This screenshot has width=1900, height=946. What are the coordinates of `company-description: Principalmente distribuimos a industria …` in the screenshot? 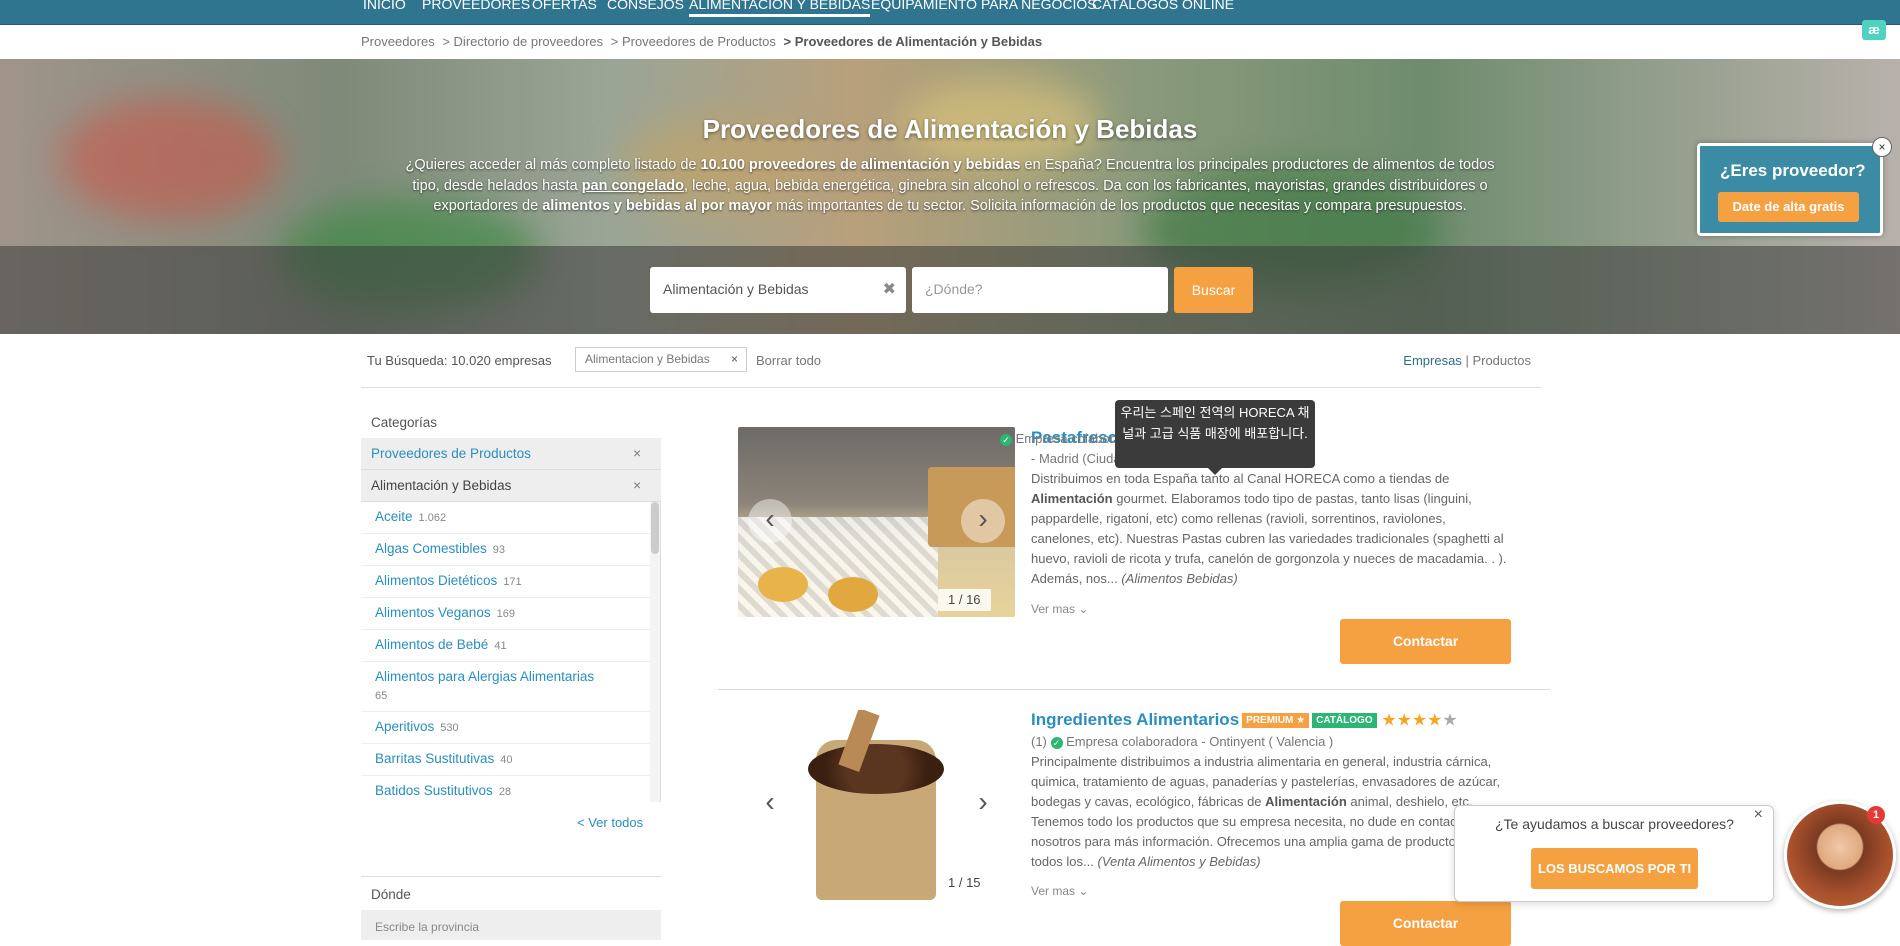 It's located at (1266, 811).